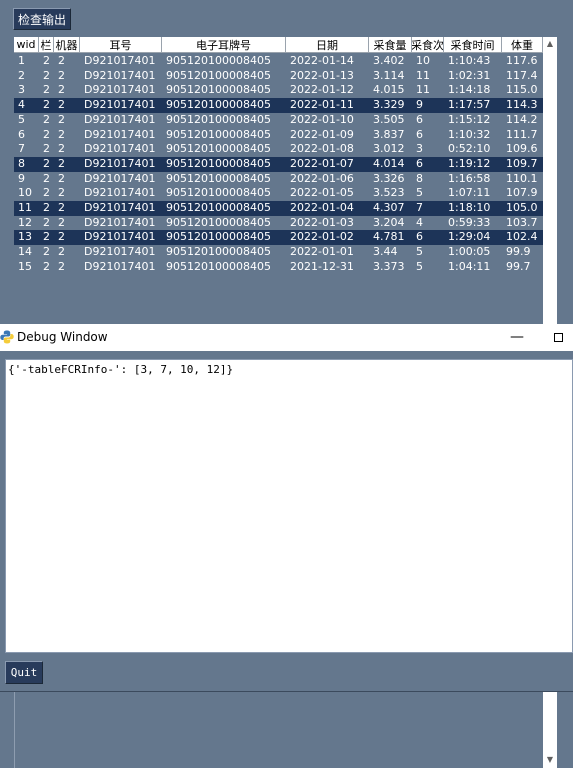 The image size is (573, 768). What do you see at coordinates (469, 149) in the screenshot?
I see `table-cell: 0:52:10` at bounding box center [469, 149].